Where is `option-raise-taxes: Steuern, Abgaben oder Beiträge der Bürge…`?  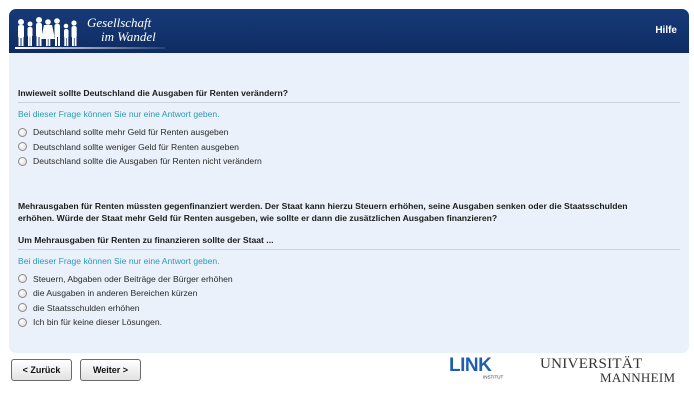
option-raise-taxes: Steuern, Abgaben oder Beiträge der Bürge… is located at coordinates (349, 279).